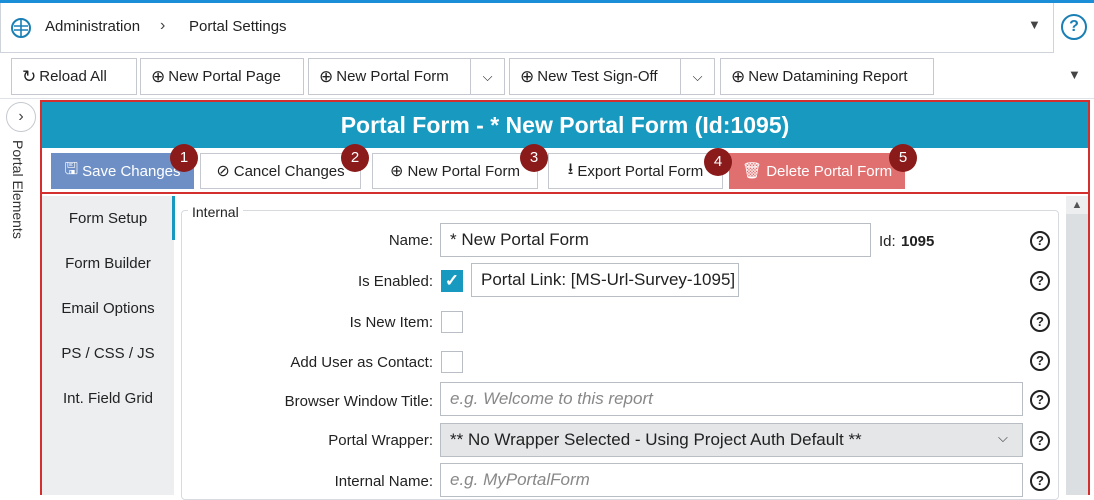 Image resolution: width=1094 pixels, height=500 pixels. I want to click on id-label: Id:, so click(887, 241).